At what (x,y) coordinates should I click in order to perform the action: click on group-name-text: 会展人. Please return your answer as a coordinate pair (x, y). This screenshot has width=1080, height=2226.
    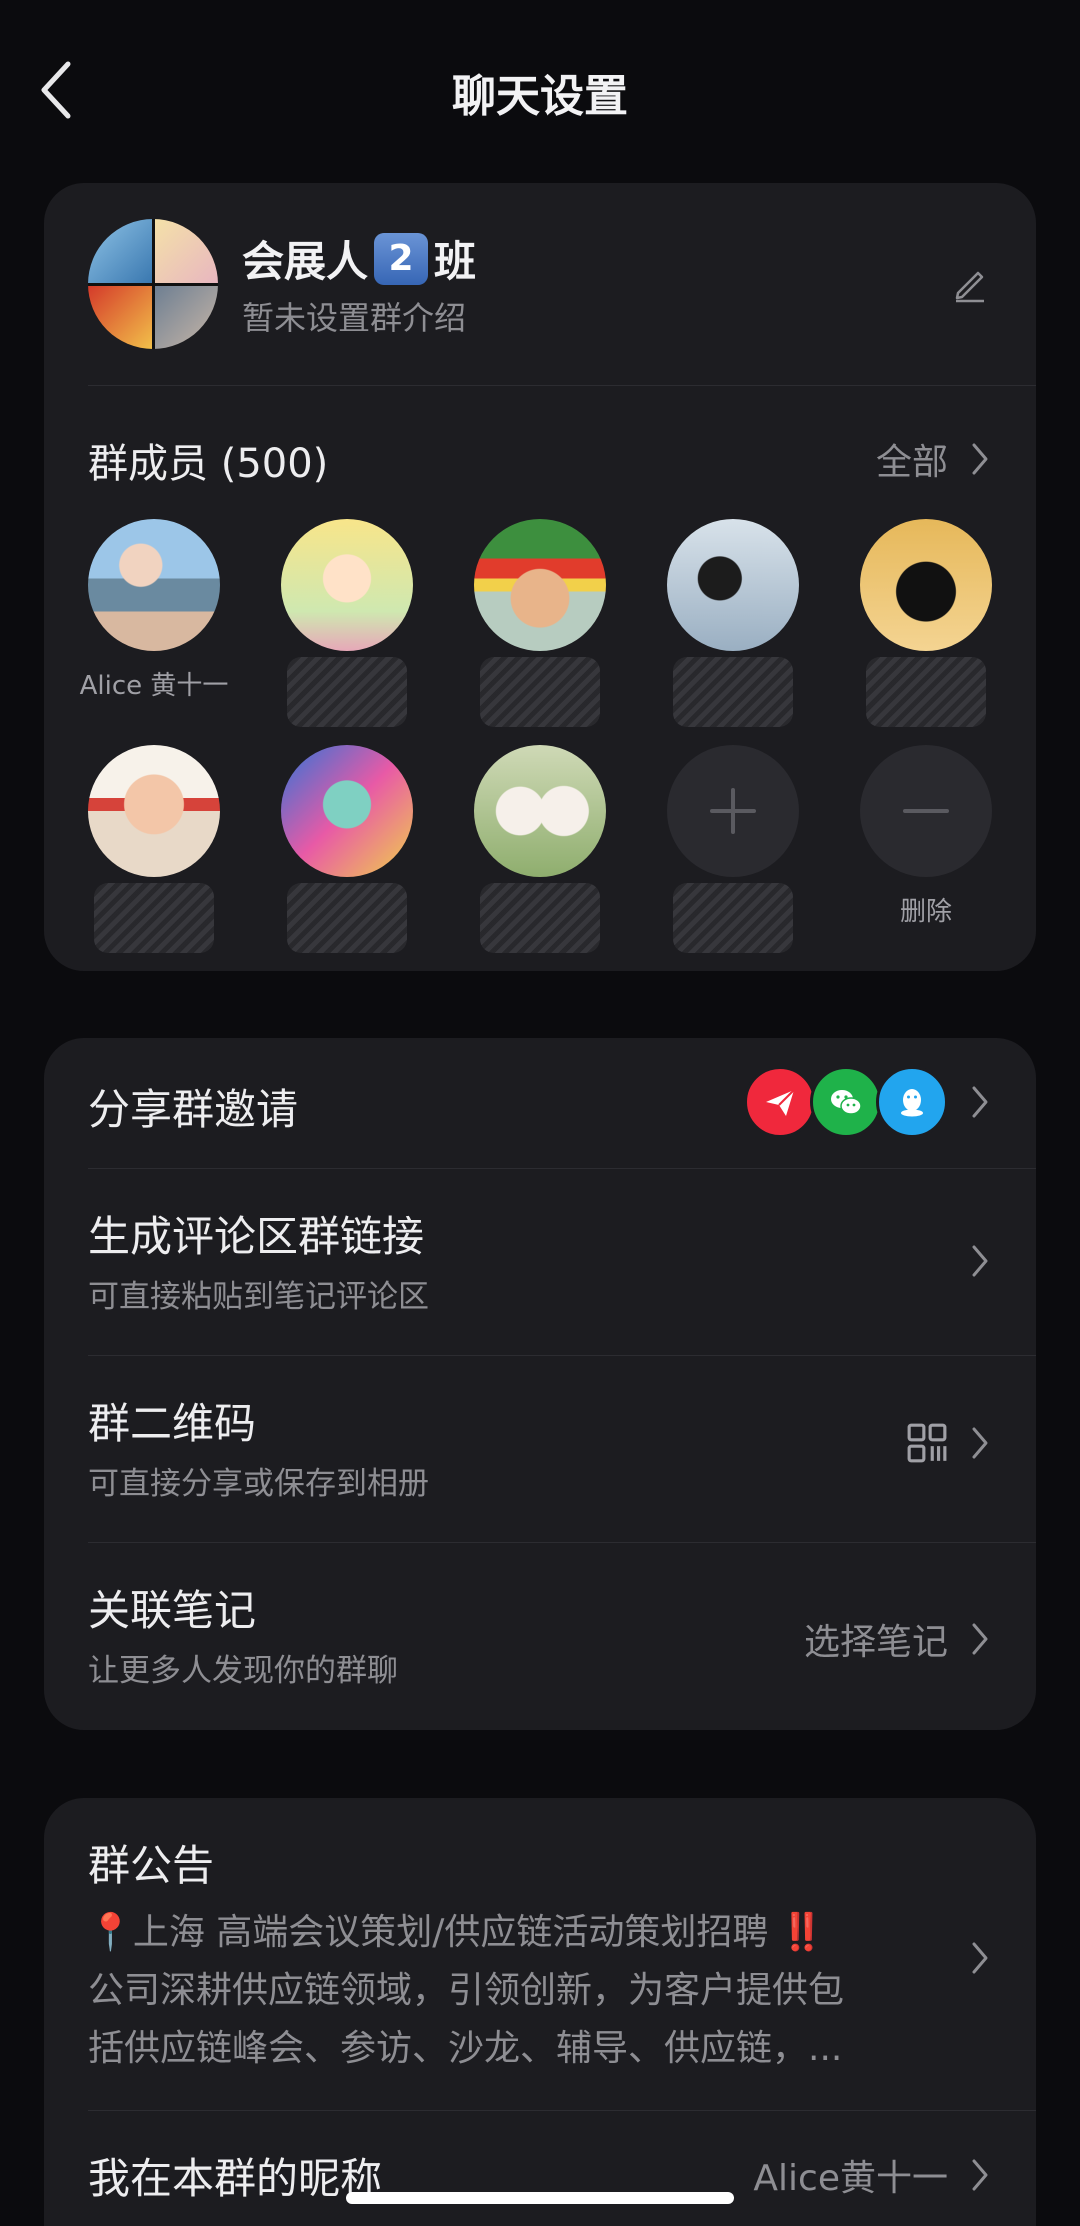
    Looking at the image, I should click on (305, 261).